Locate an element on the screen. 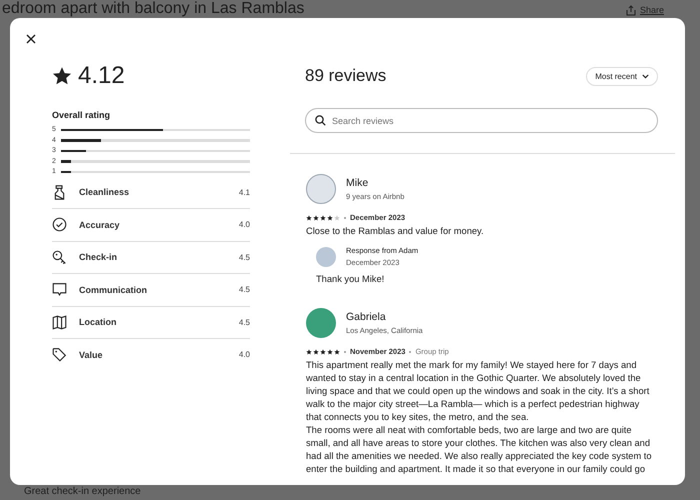  chat-bubble-icon is located at coordinates (59, 290).